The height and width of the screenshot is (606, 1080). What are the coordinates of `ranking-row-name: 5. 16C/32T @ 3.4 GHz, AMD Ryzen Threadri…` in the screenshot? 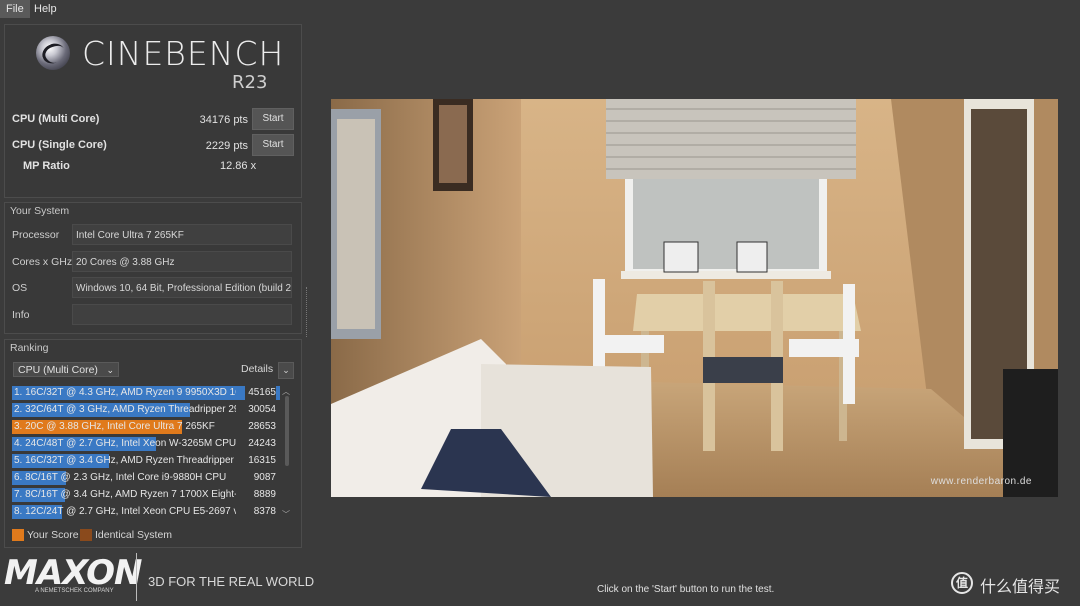 It's located at (124, 460).